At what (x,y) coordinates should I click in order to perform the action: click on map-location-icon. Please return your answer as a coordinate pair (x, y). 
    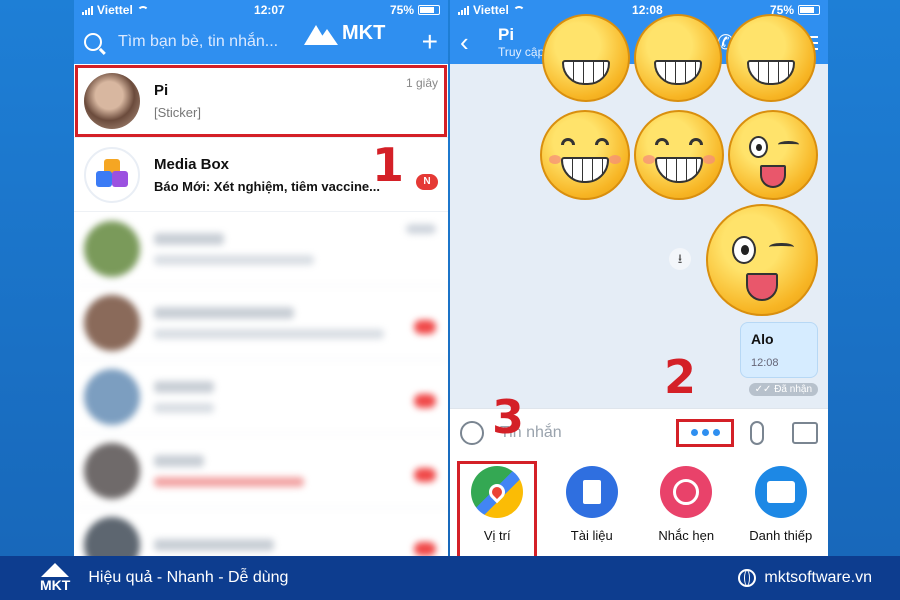
    Looking at the image, I should click on (497, 492).